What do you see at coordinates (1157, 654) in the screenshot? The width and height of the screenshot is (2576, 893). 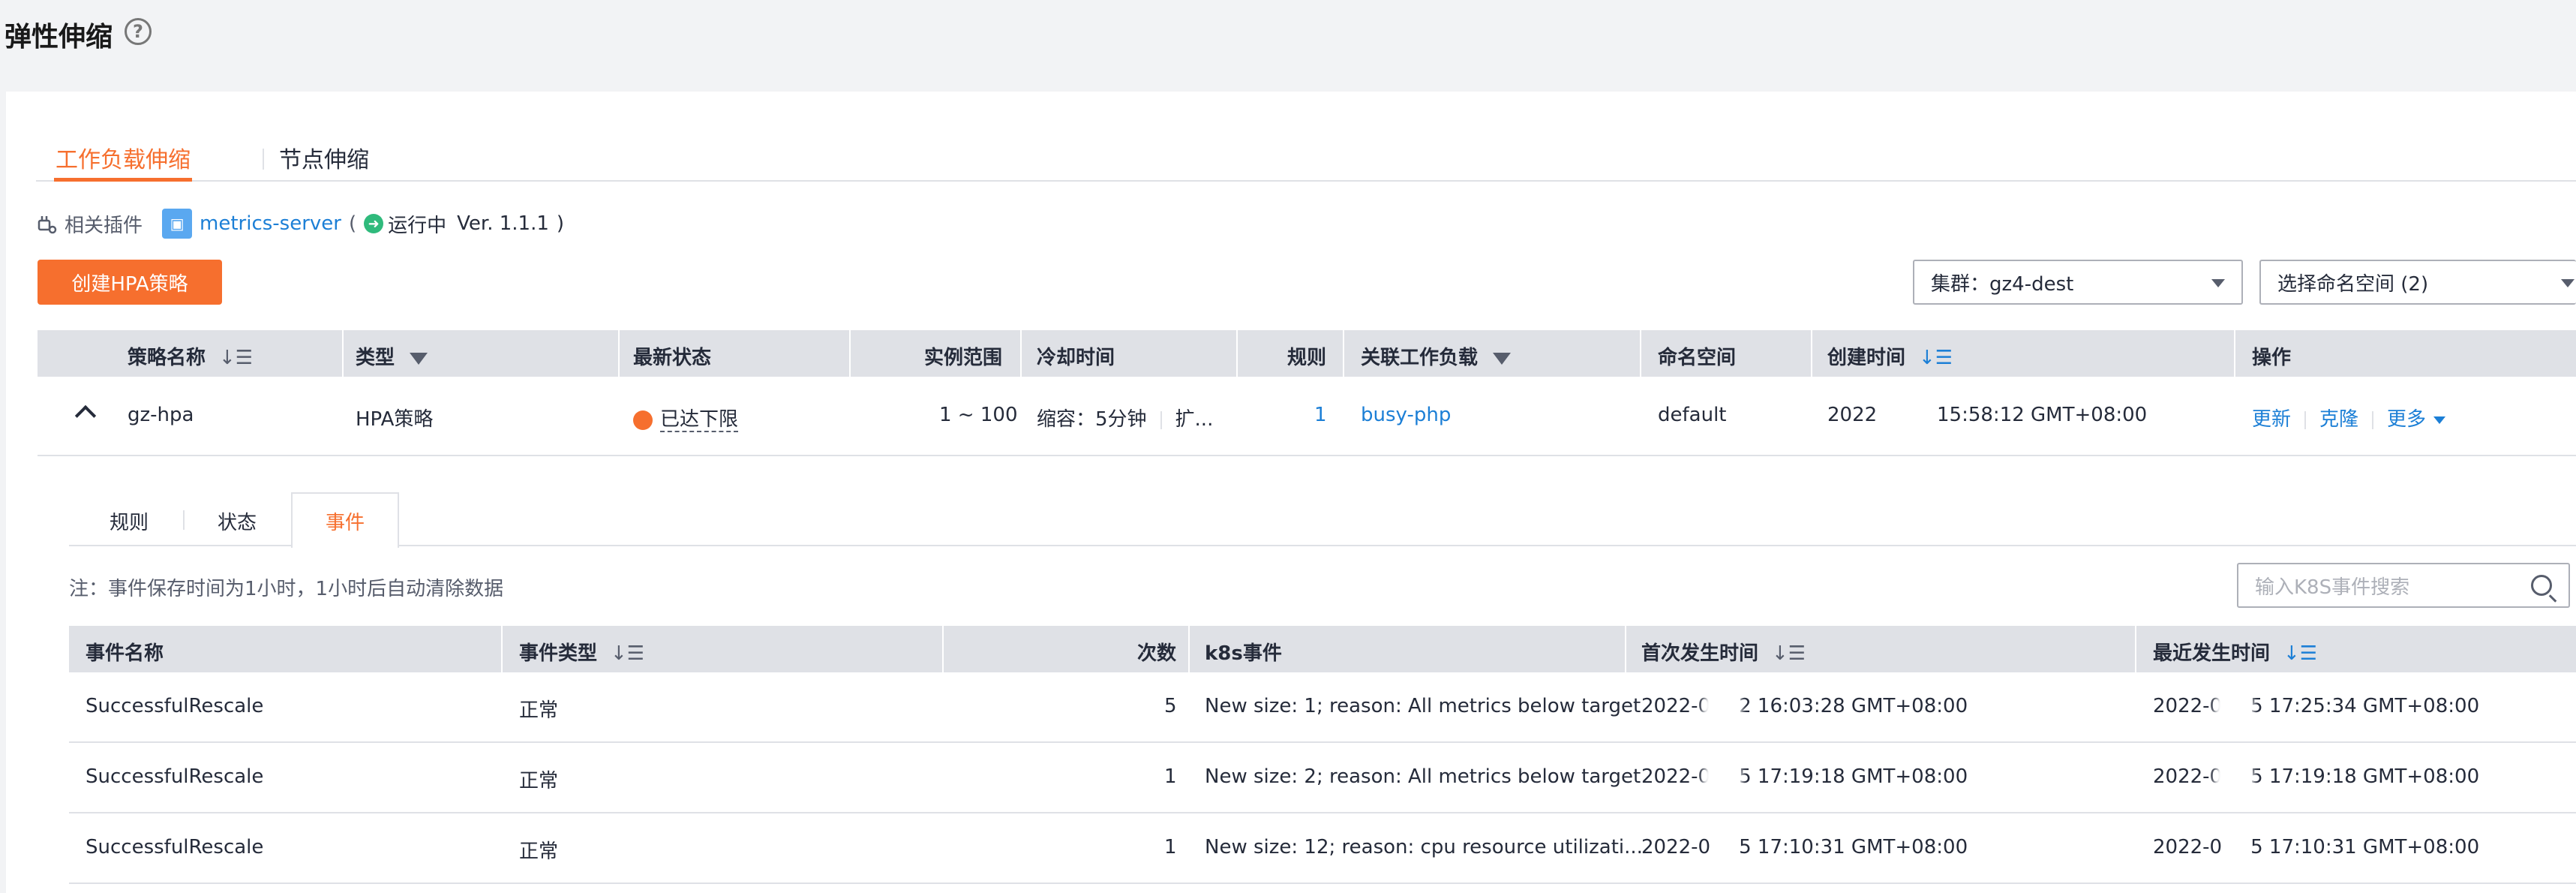 I see `header-count: 次数` at bounding box center [1157, 654].